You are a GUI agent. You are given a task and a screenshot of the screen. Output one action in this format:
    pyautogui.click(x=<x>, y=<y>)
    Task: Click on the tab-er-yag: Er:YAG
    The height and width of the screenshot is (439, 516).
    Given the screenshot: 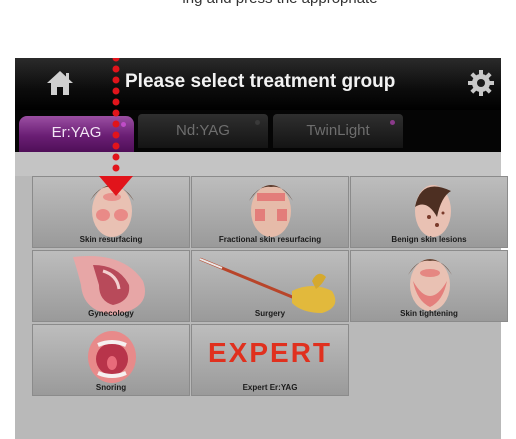 What is the action you would take?
    pyautogui.click(x=76, y=134)
    